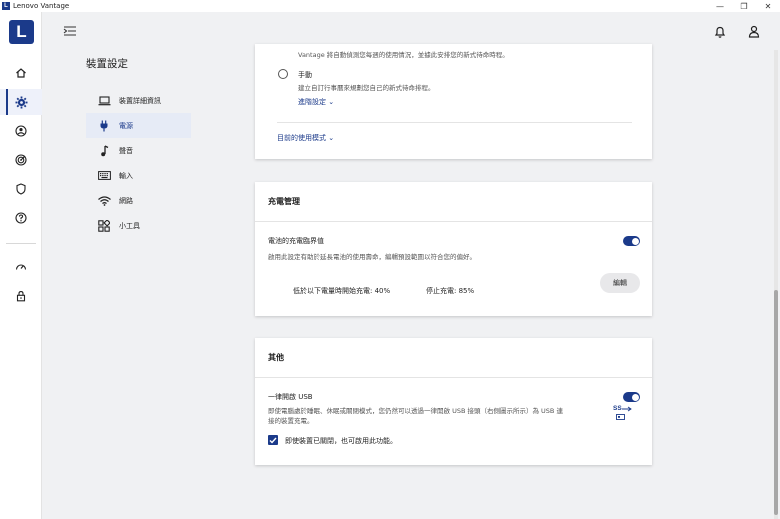 The image size is (780, 519). What do you see at coordinates (454, 122) in the screenshot?
I see `divider` at bounding box center [454, 122].